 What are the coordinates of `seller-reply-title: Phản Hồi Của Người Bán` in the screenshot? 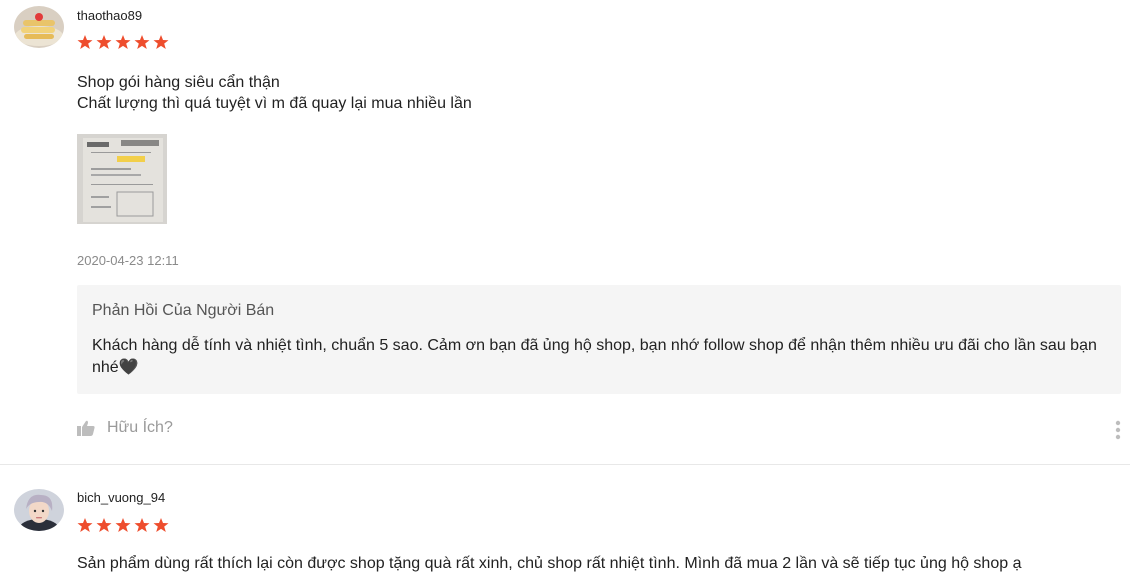 It's located at (183, 310).